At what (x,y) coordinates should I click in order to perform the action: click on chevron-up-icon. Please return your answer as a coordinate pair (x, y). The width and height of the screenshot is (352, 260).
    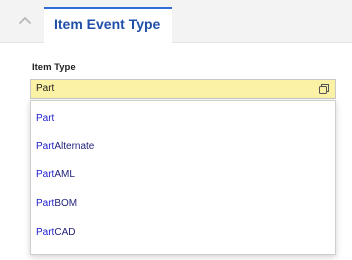
    Looking at the image, I should click on (25, 21).